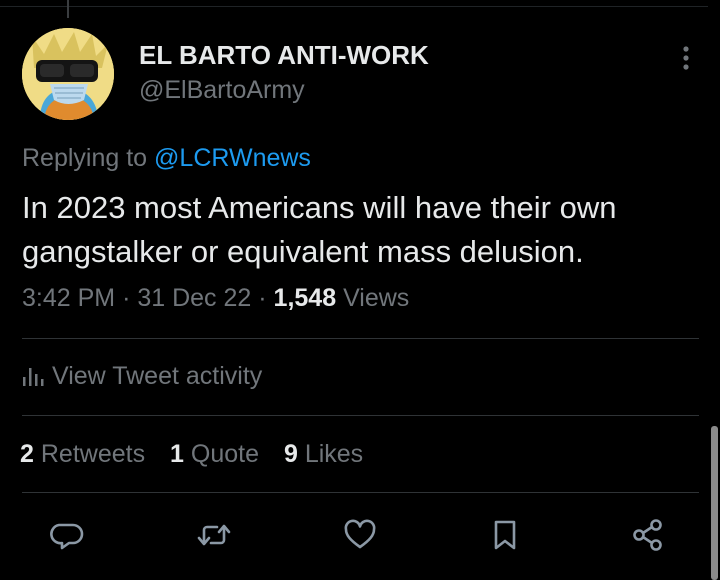  I want to click on like-icon, so click(360, 534).